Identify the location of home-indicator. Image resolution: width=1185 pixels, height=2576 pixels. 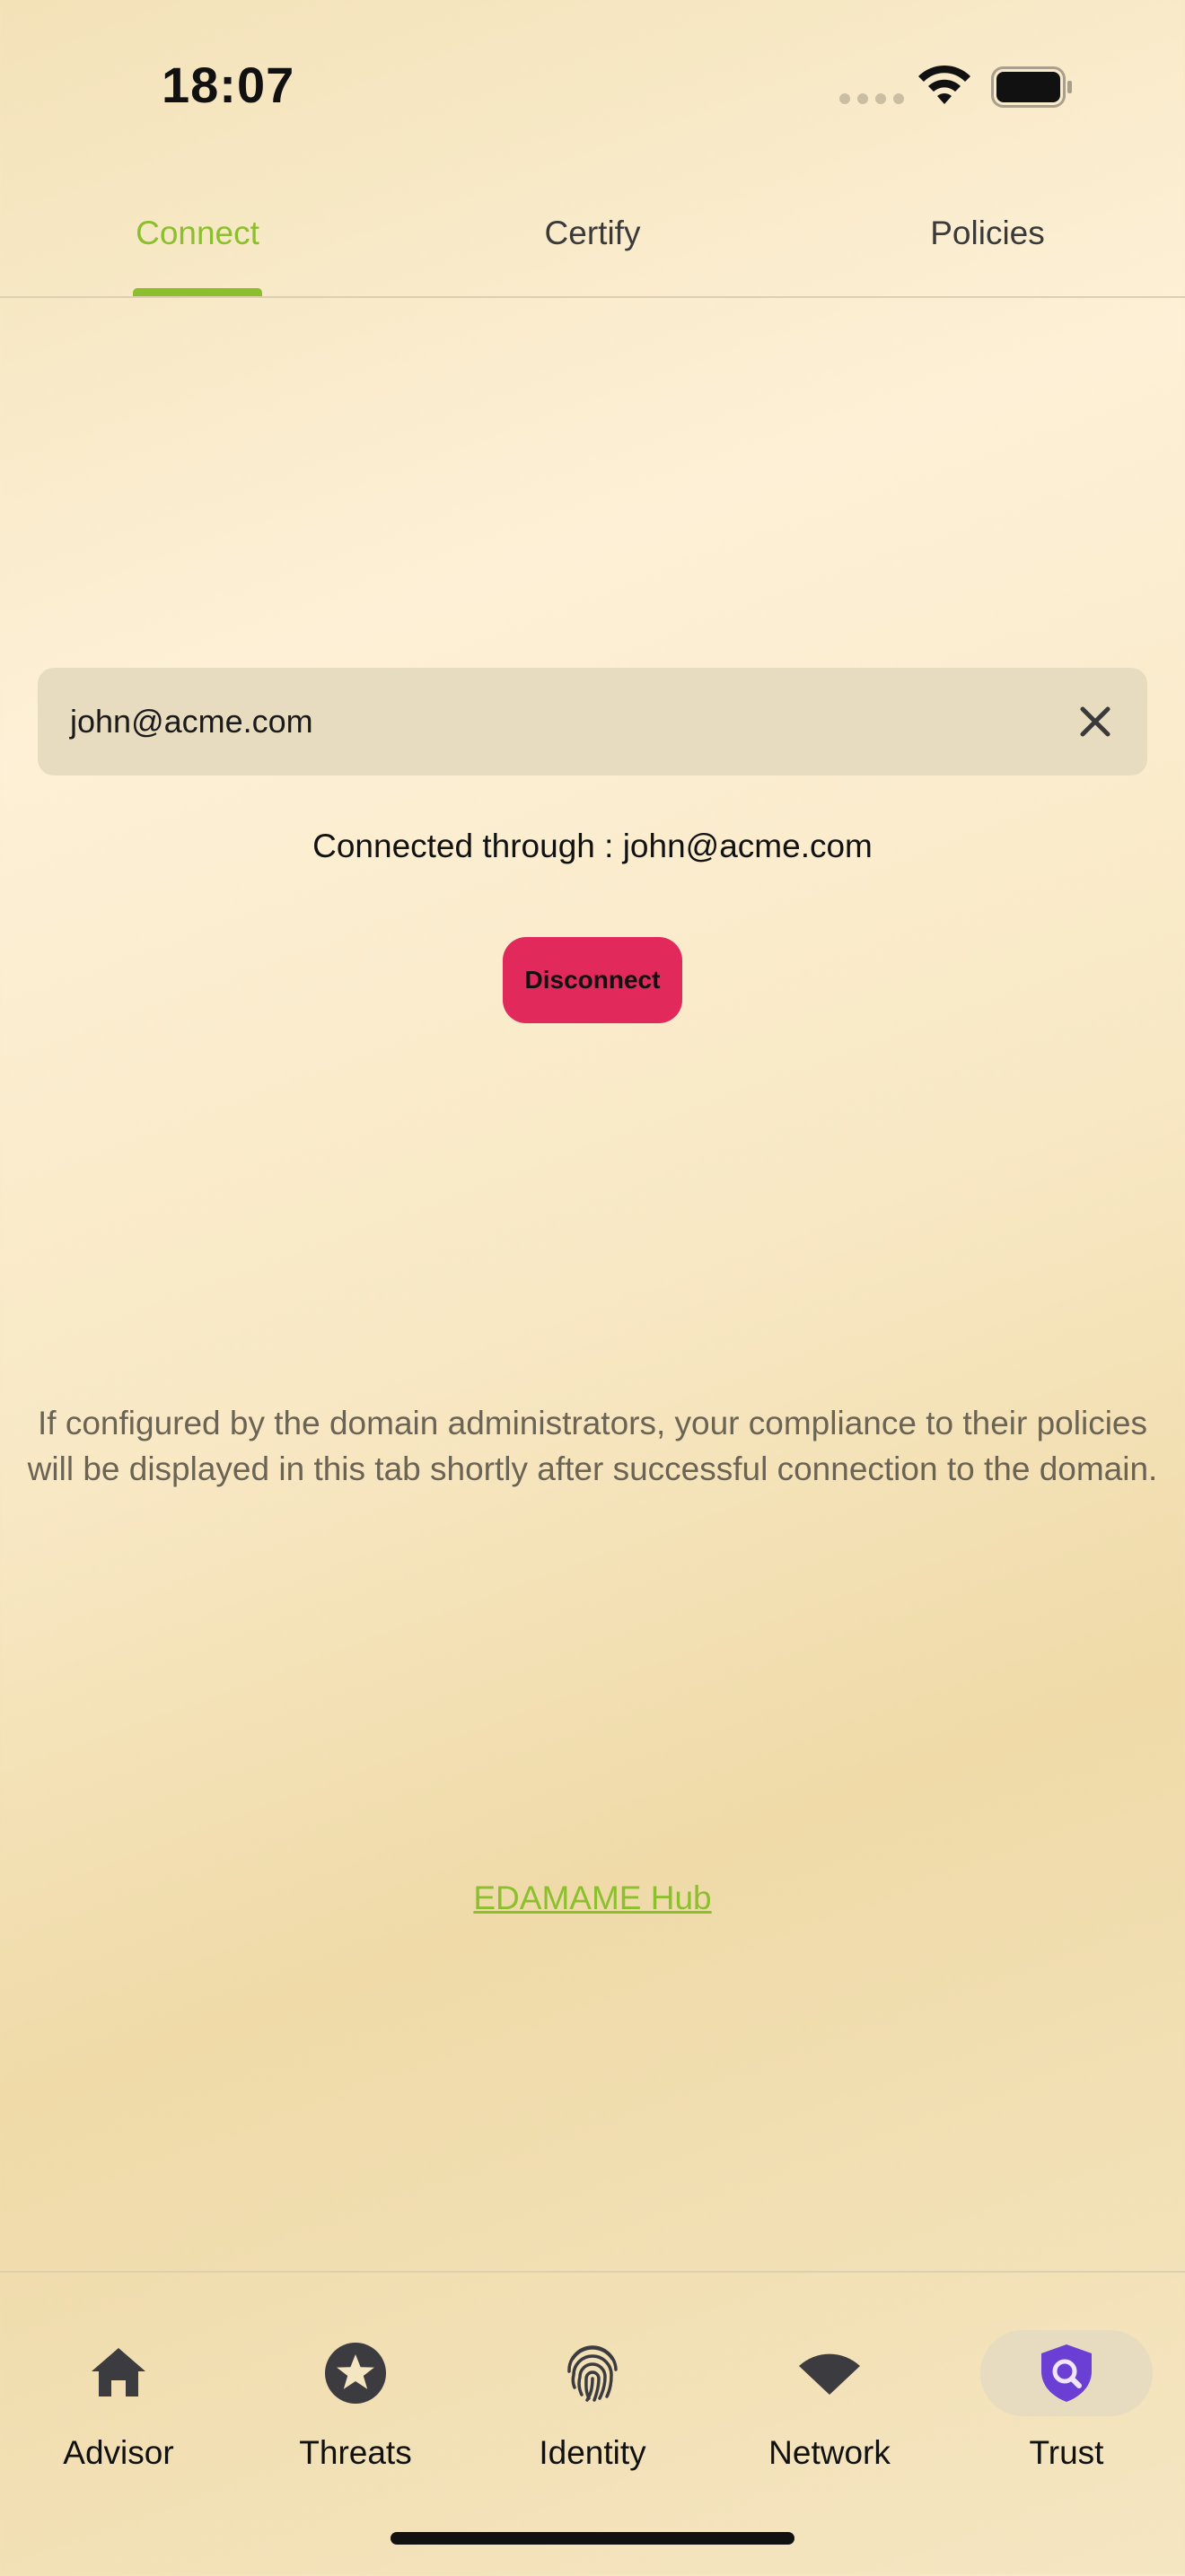
(592, 2538).